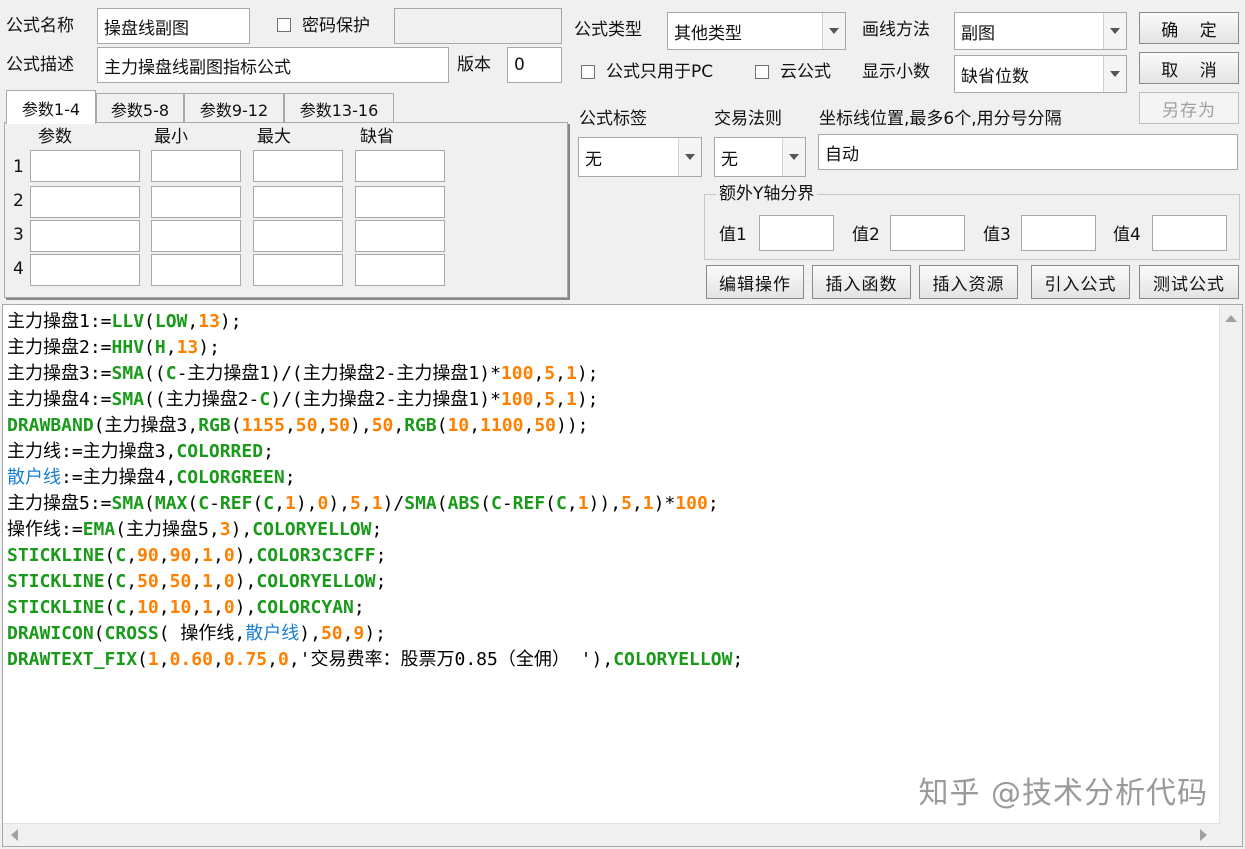 This screenshot has width=1245, height=849. What do you see at coordinates (1189, 68) in the screenshot?
I see `cancel-button: 取 消` at bounding box center [1189, 68].